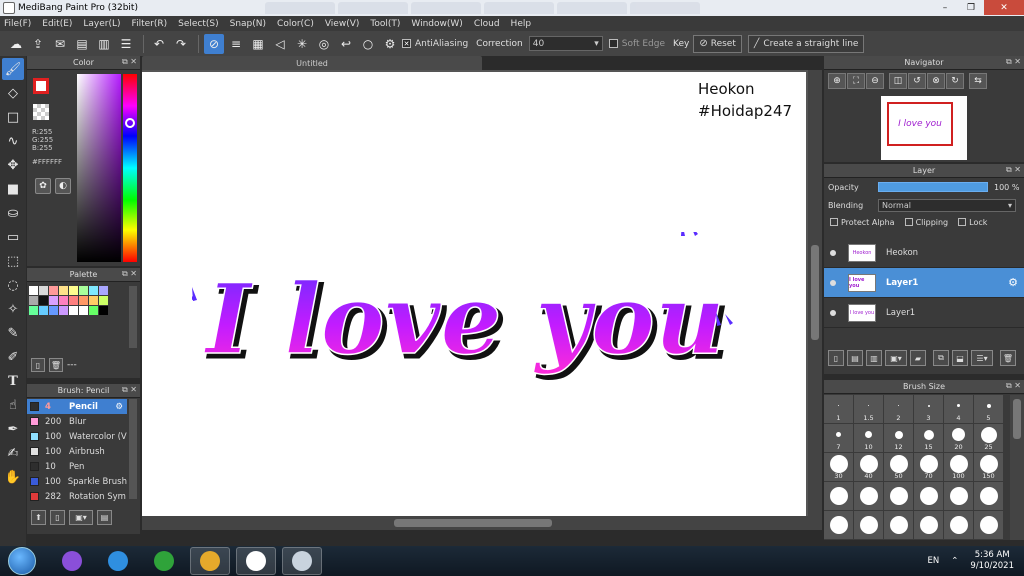 The image size is (1024, 576). Describe the element at coordinates (312, 63) in the screenshot. I see `document-tab: Untitled` at that location.